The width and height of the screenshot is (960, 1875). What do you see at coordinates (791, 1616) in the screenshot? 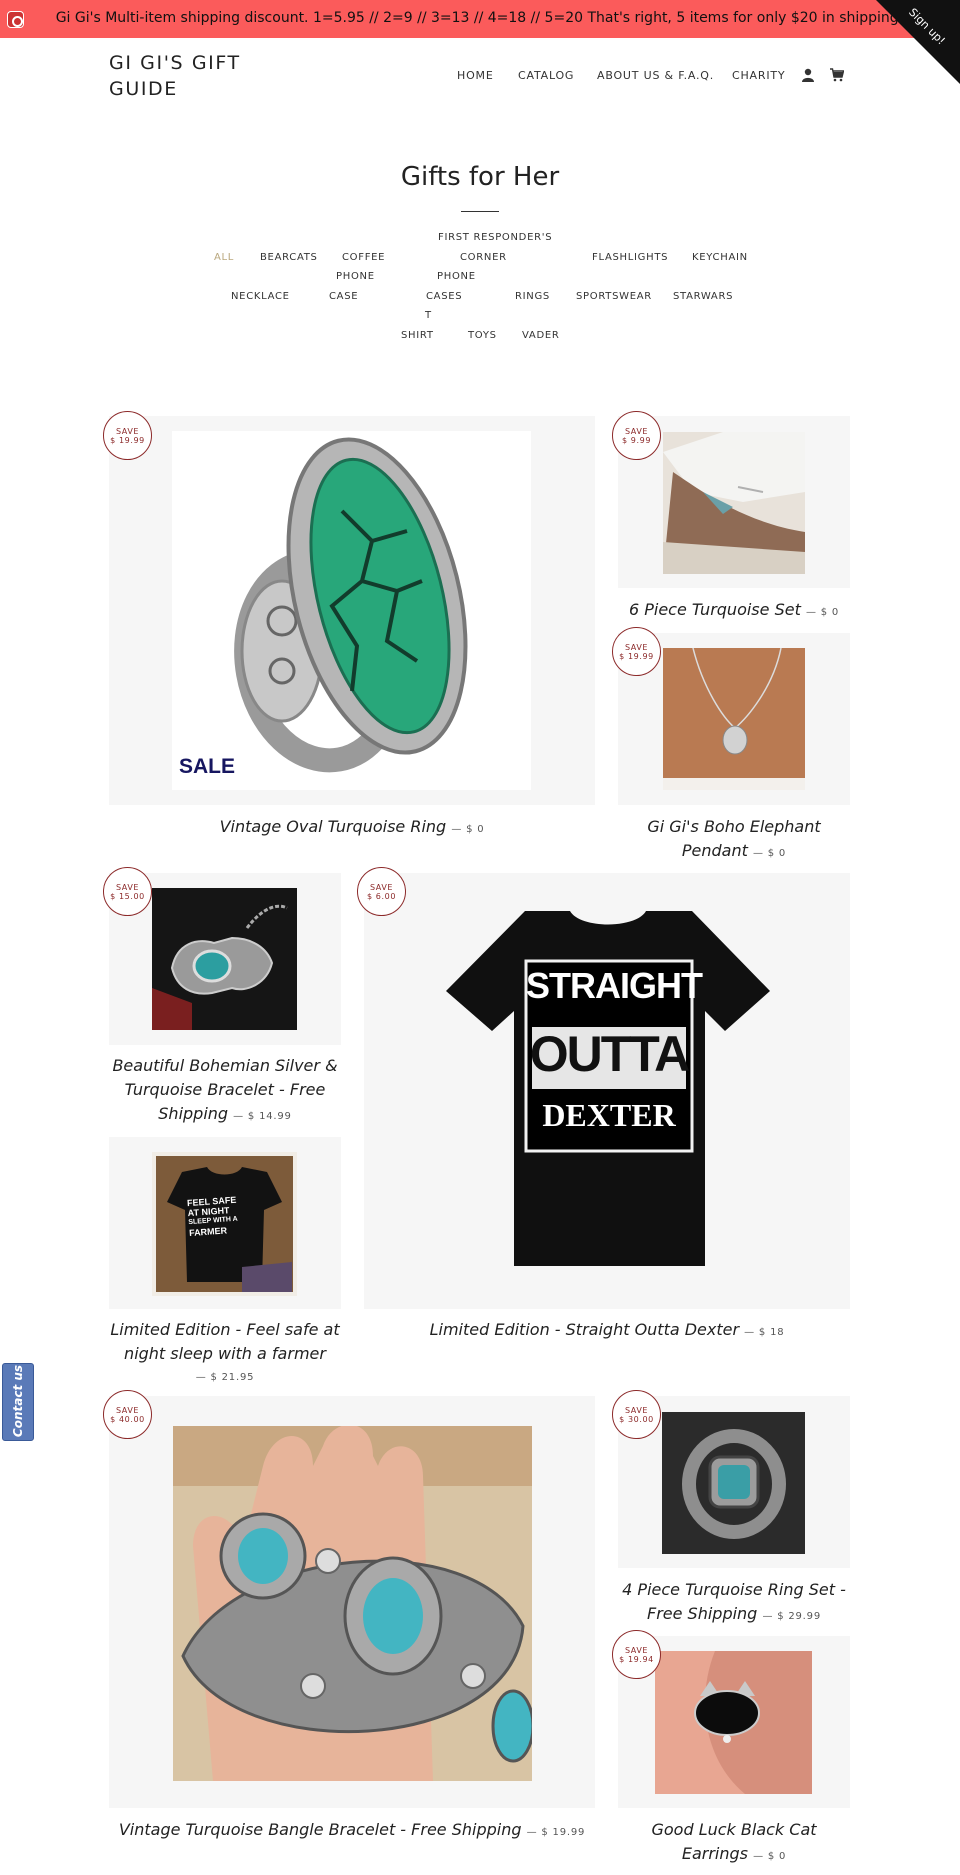
I see `product-price: — $ 29.99` at bounding box center [791, 1616].